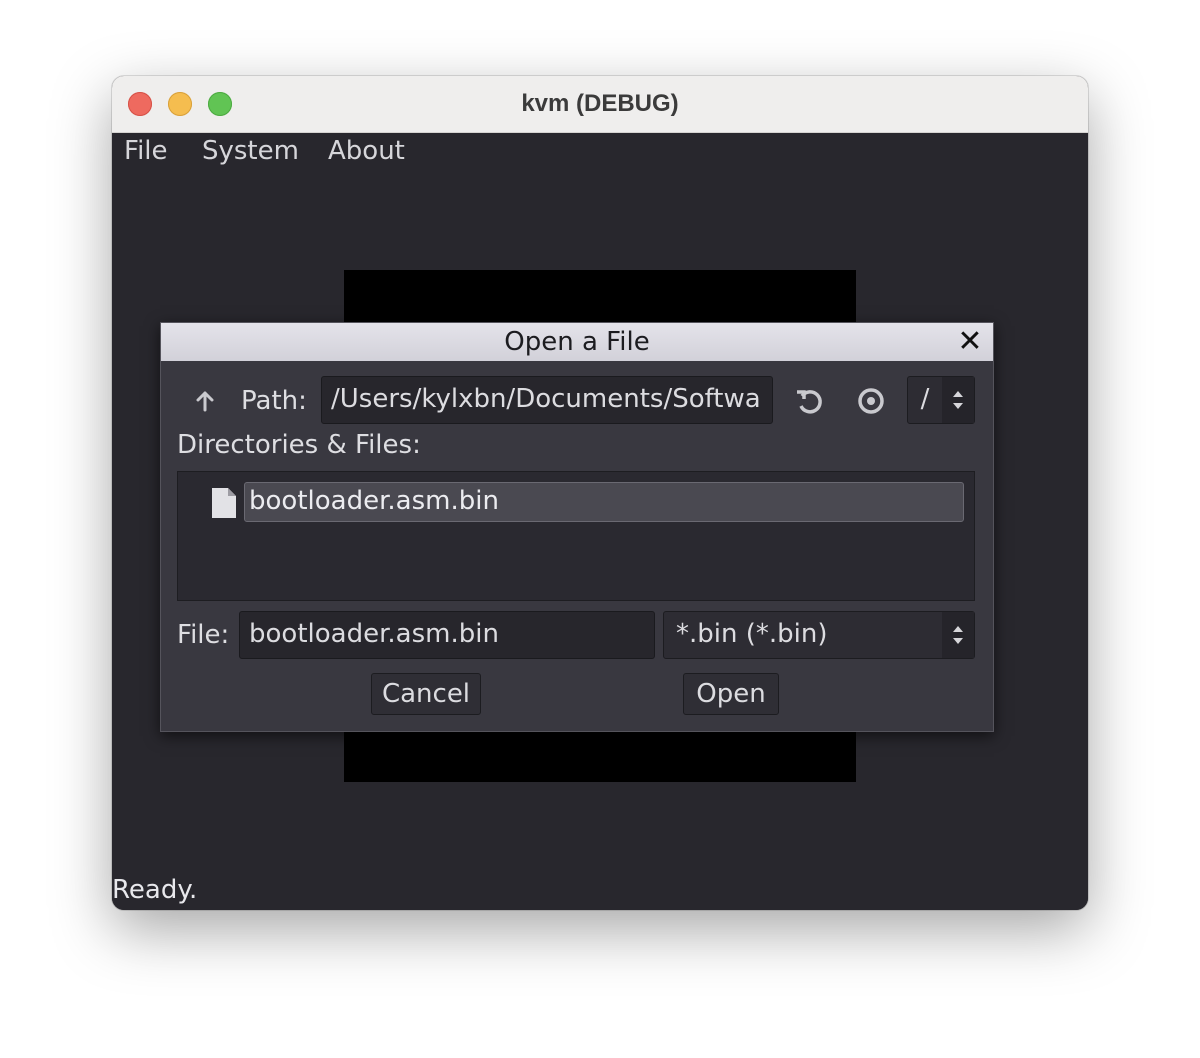 The height and width of the screenshot is (1058, 1200). I want to click on dialog-title: Open a File, so click(577, 342).